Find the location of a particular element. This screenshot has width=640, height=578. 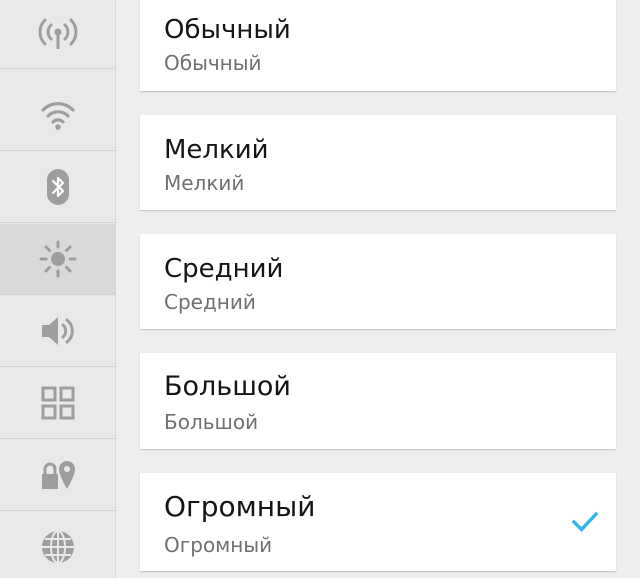

rail-item-wifi is located at coordinates (57, 115).